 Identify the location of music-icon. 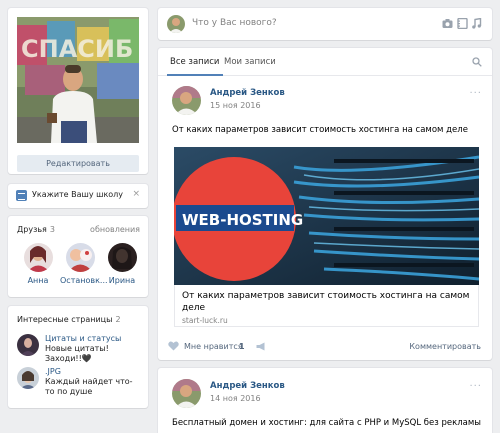
(476, 23).